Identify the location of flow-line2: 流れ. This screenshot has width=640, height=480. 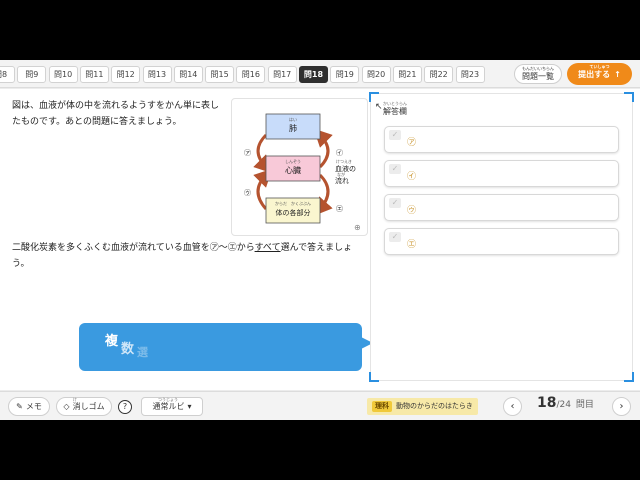
(342, 180).